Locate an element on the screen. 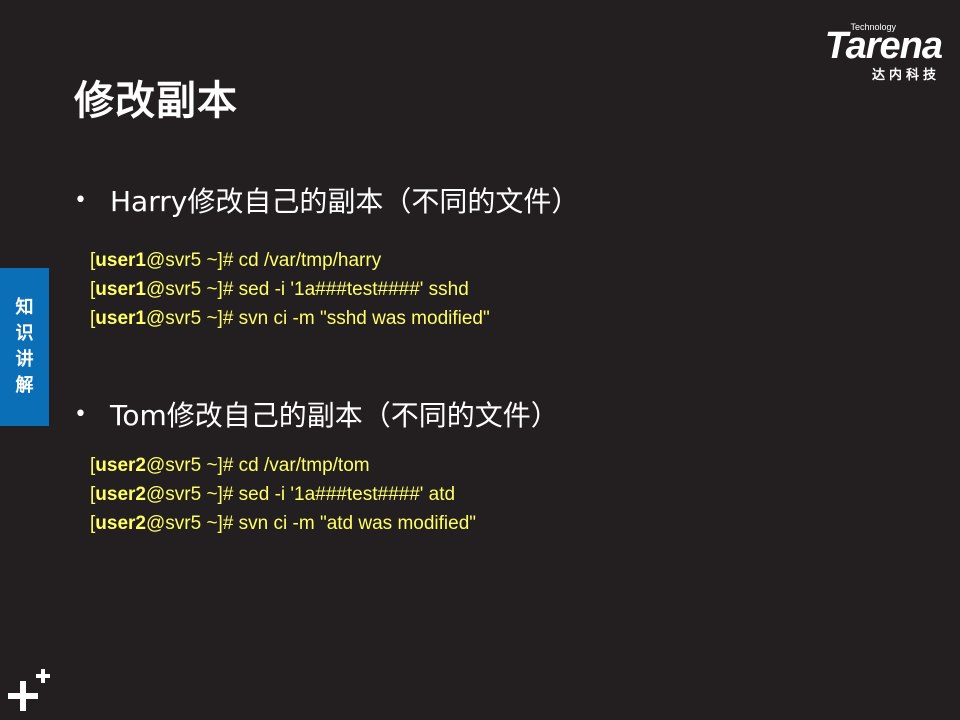 The height and width of the screenshot is (720, 960). code-command: svn ci -m "atd was modified" is located at coordinates (355, 523).